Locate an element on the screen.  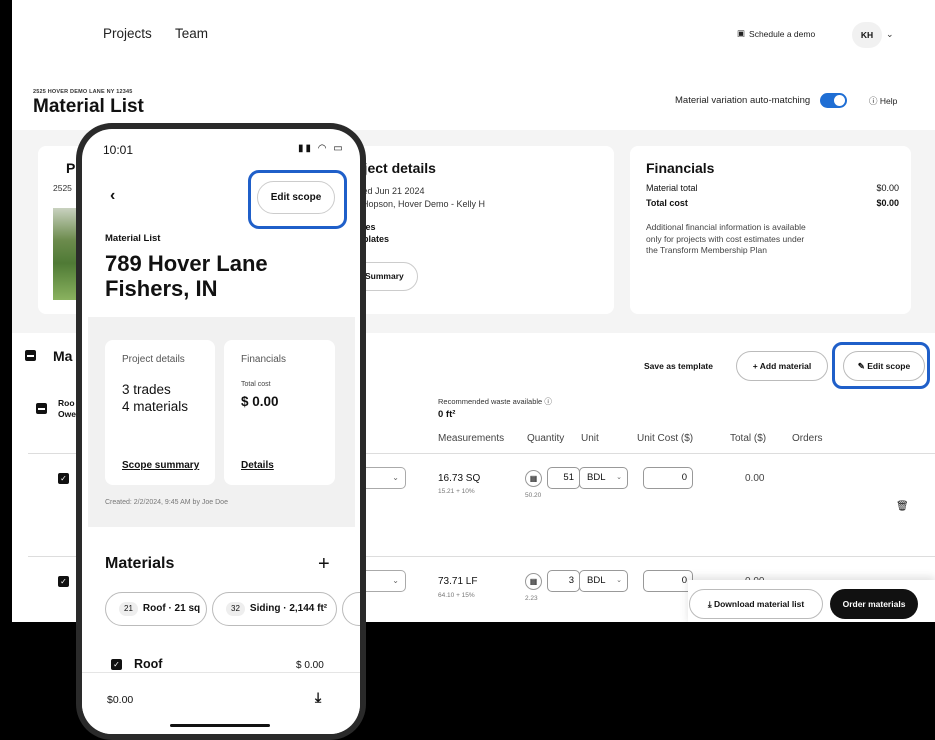
footer-total: $0.00 is located at coordinates (120, 700).